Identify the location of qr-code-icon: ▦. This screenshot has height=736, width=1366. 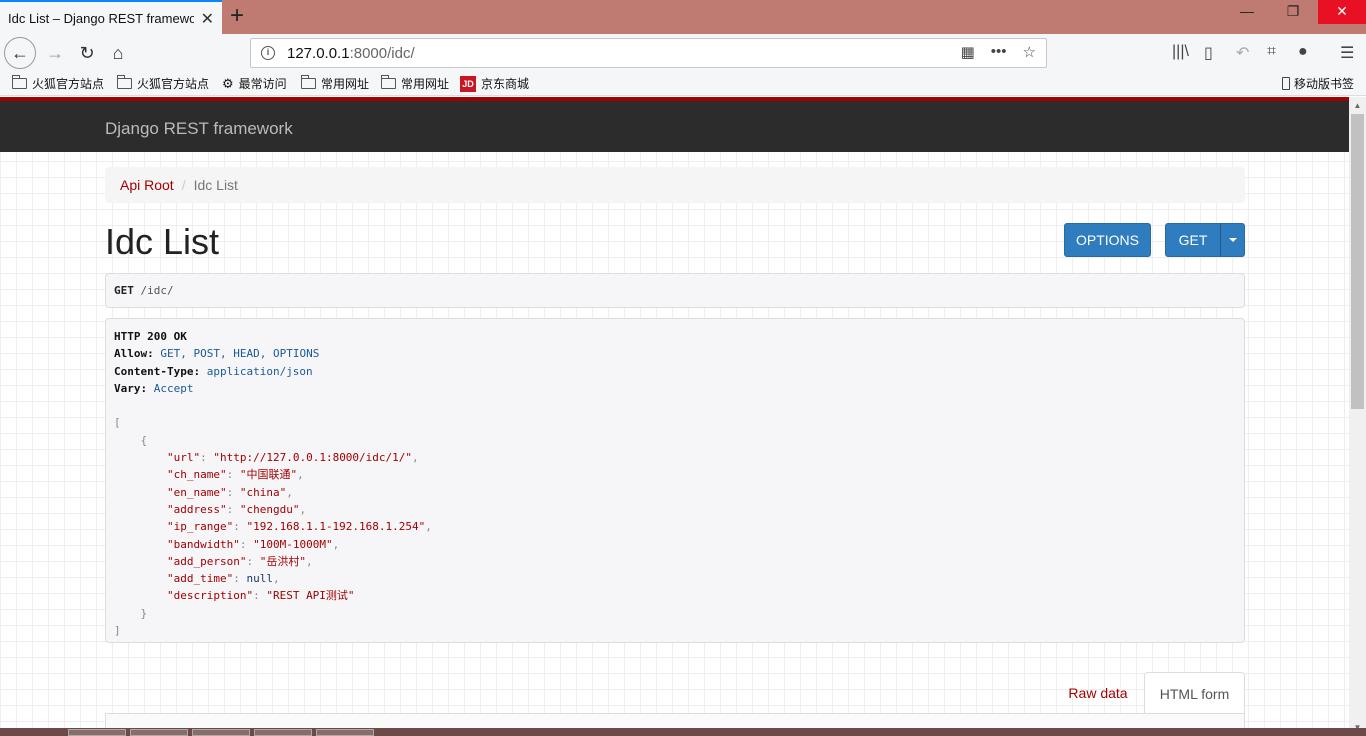
(968, 52).